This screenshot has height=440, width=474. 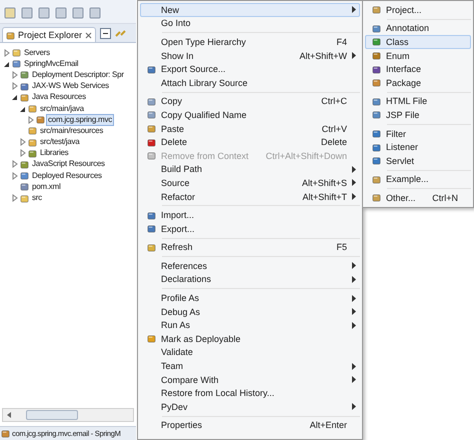 I want to click on menu-item: Copy Qualified Name, so click(x=250, y=115).